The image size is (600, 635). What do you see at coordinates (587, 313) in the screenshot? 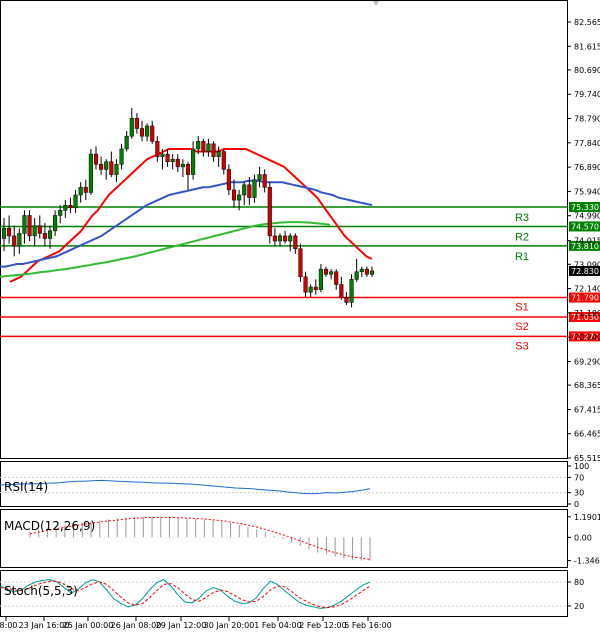
I see `price-tick-label: 71.190` at bounding box center [587, 313].